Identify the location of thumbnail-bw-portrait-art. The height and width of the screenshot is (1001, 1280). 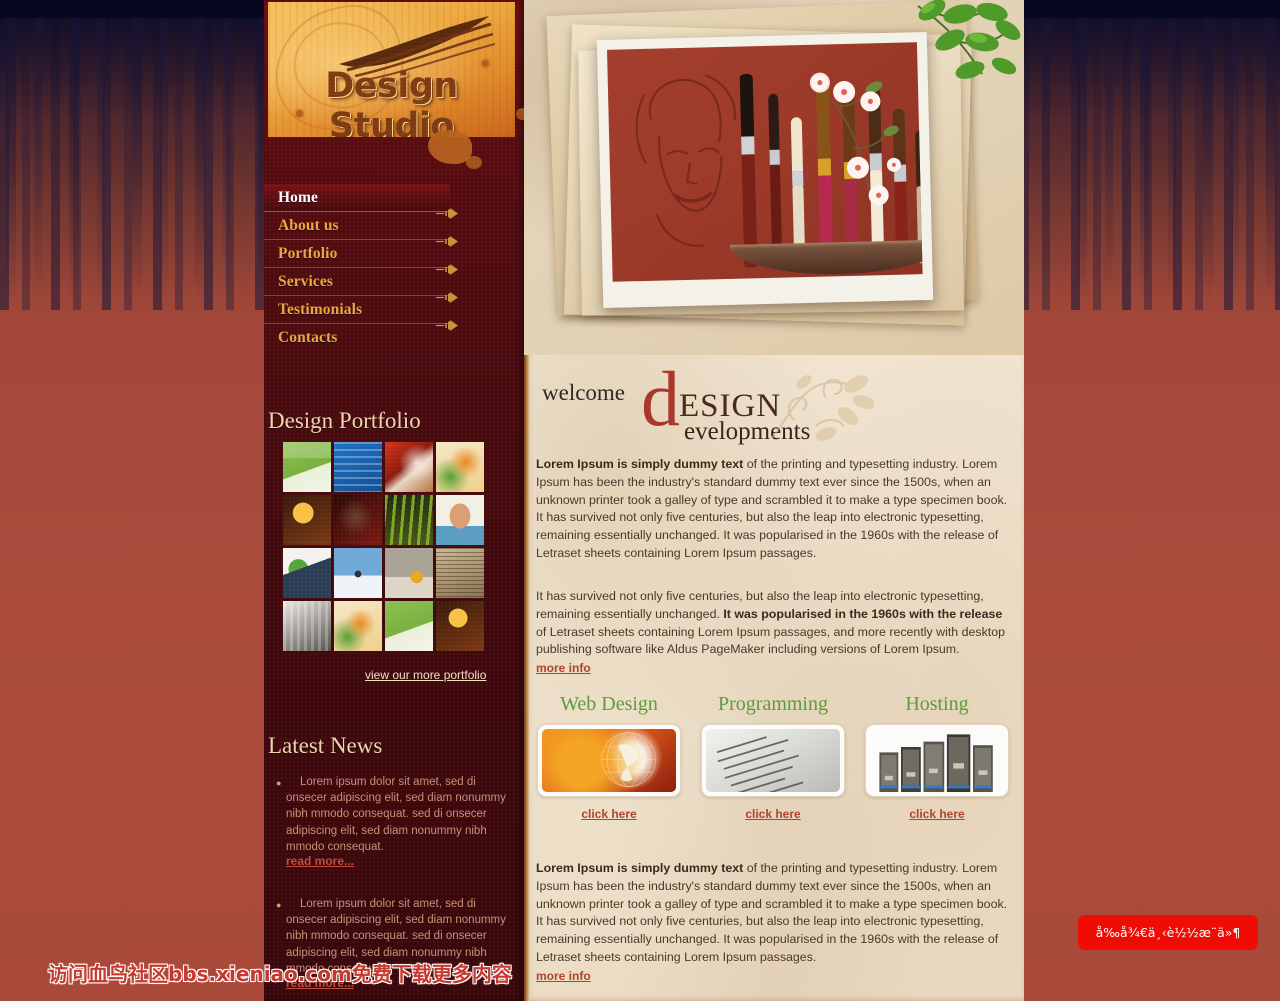
(307, 626).